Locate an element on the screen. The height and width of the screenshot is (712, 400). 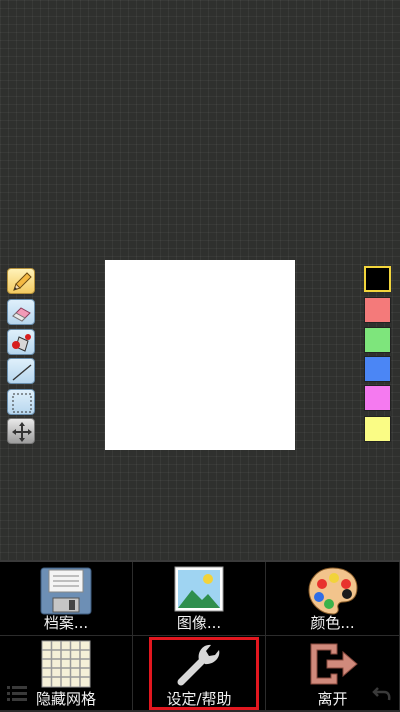
menu-icon is located at coordinates (17, 693).